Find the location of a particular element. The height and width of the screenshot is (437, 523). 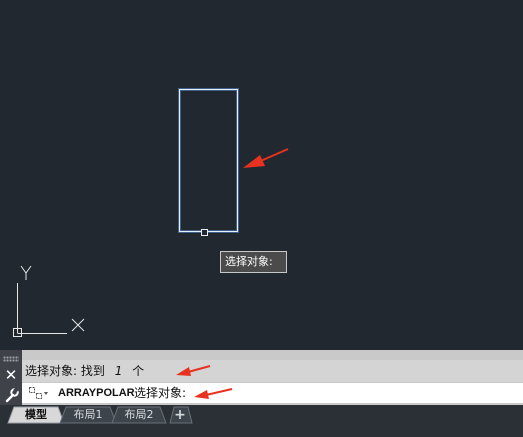

history-unit: 个 is located at coordinates (138, 371).